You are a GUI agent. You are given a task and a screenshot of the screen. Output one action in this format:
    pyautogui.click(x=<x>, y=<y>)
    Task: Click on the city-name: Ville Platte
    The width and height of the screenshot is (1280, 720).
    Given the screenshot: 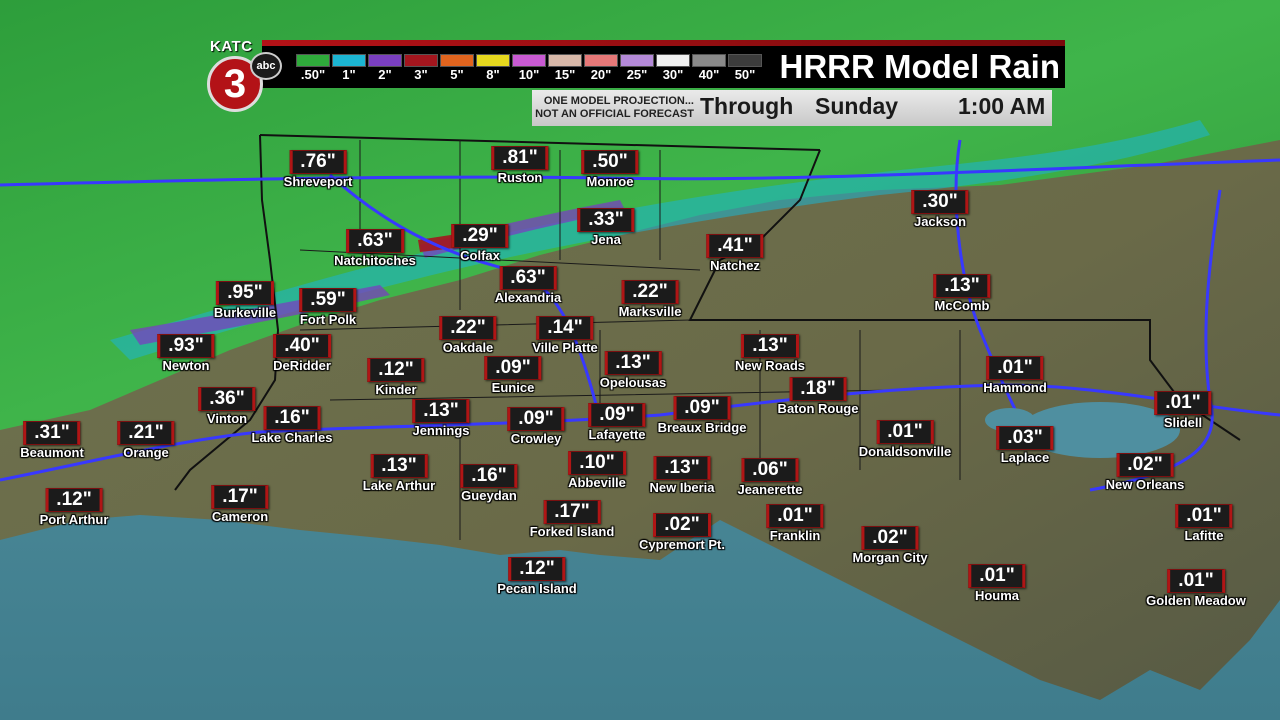 What is the action you would take?
    pyautogui.click(x=565, y=347)
    